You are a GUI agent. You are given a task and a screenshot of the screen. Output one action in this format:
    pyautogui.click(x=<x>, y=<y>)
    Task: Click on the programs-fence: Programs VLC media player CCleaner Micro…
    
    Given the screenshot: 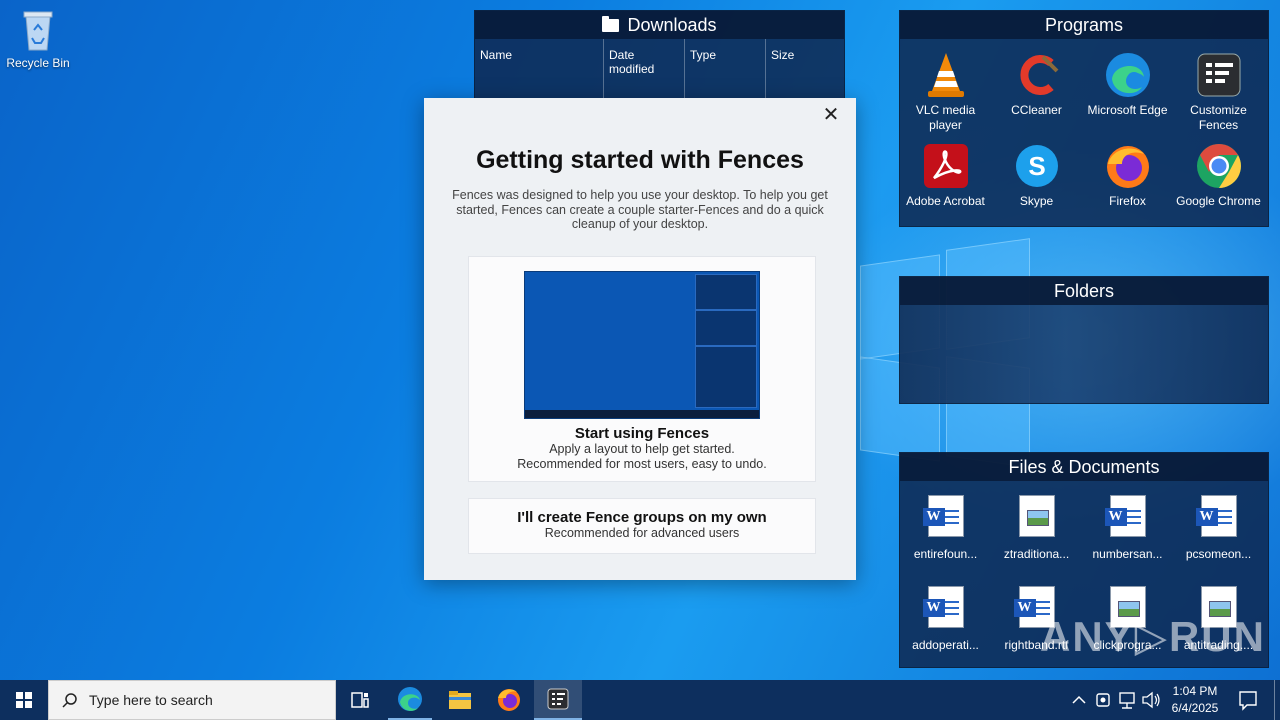 What is the action you would take?
    pyautogui.click(x=1084, y=118)
    